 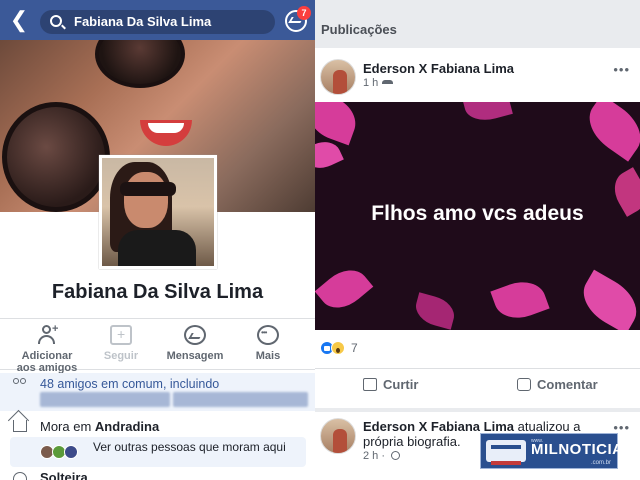 I want to click on blurred-friend-names: Nina Dias Silva e Maria, so click(x=105, y=399).